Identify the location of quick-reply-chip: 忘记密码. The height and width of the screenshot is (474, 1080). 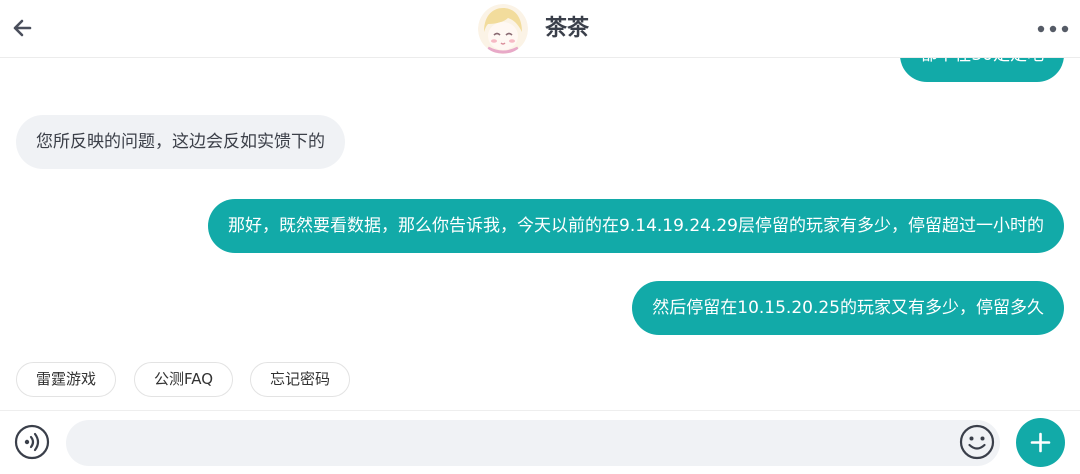
(300, 379).